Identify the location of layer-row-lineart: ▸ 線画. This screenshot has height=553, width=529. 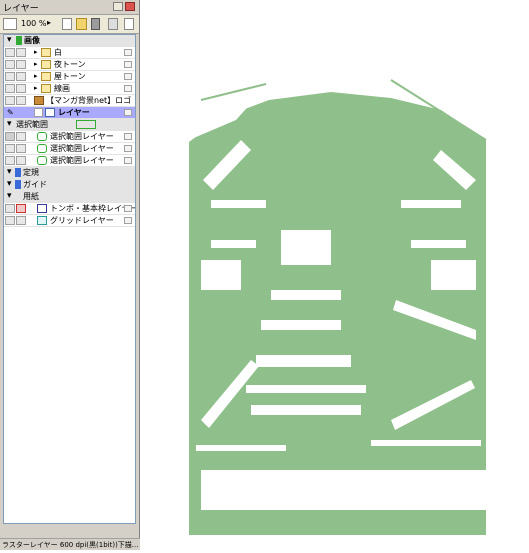
(69, 89).